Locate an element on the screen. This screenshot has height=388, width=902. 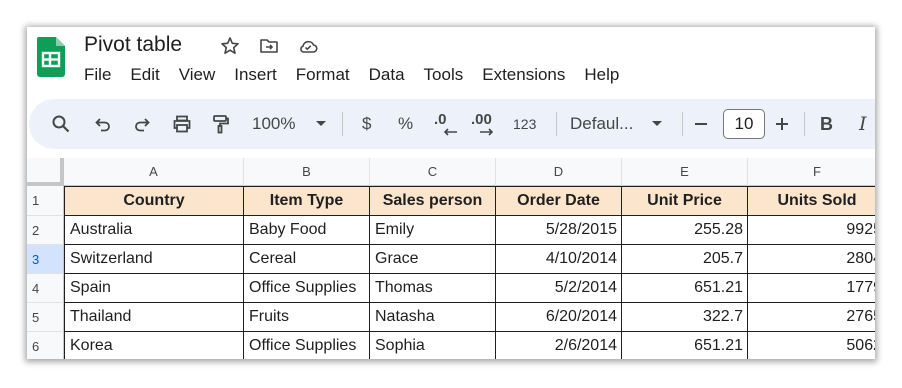
menu-tools: Tools is located at coordinates (444, 75).